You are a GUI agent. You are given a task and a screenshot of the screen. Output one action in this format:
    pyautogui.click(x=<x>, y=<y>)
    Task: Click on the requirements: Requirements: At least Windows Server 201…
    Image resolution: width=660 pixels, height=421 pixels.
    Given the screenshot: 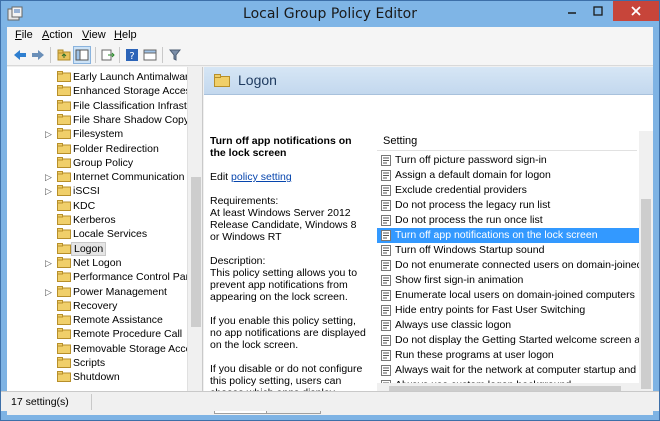 What is the action you would take?
    pyautogui.click(x=289, y=219)
    